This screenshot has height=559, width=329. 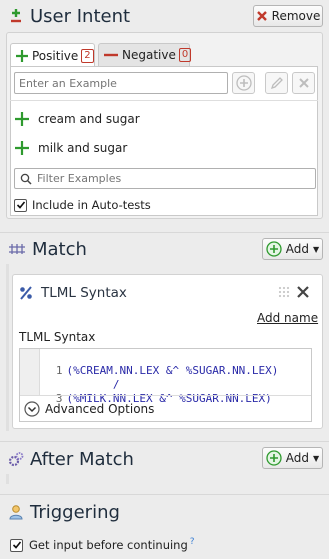 What do you see at coordinates (121, 83) in the screenshot?
I see `example-input` at bounding box center [121, 83].